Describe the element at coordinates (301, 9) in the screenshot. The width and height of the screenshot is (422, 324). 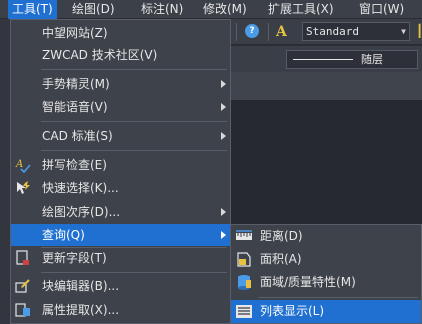
I see `menu-extension-tools: 扩展工具(X)` at that location.